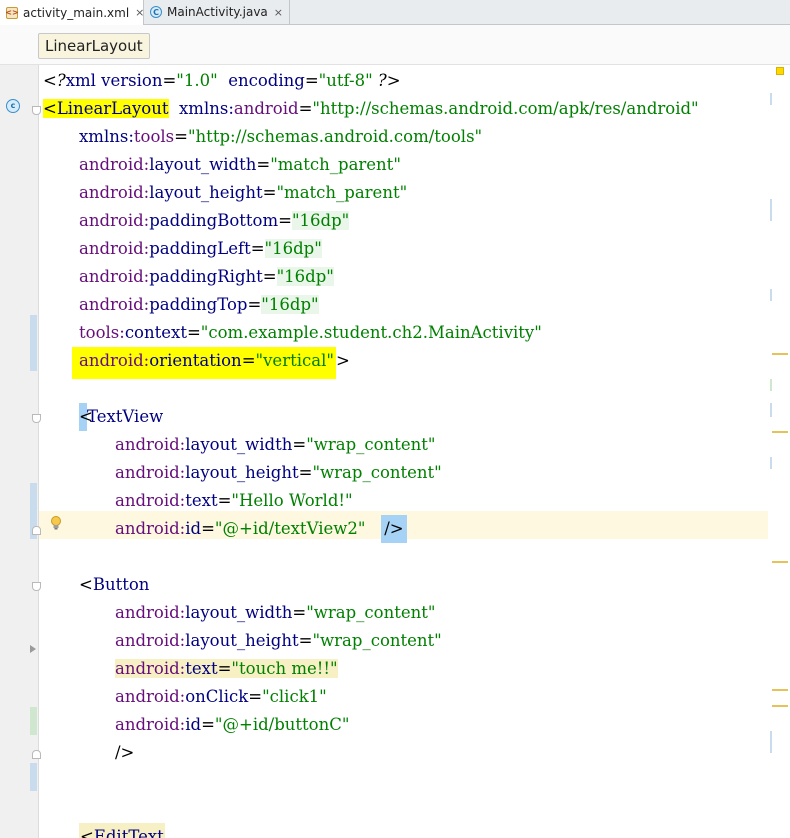 The width and height of the screenshot is (790, 838). Describe the element at coordinates (342, 192) in the screenshot. I see `code-token: "match_parent"` at that location.